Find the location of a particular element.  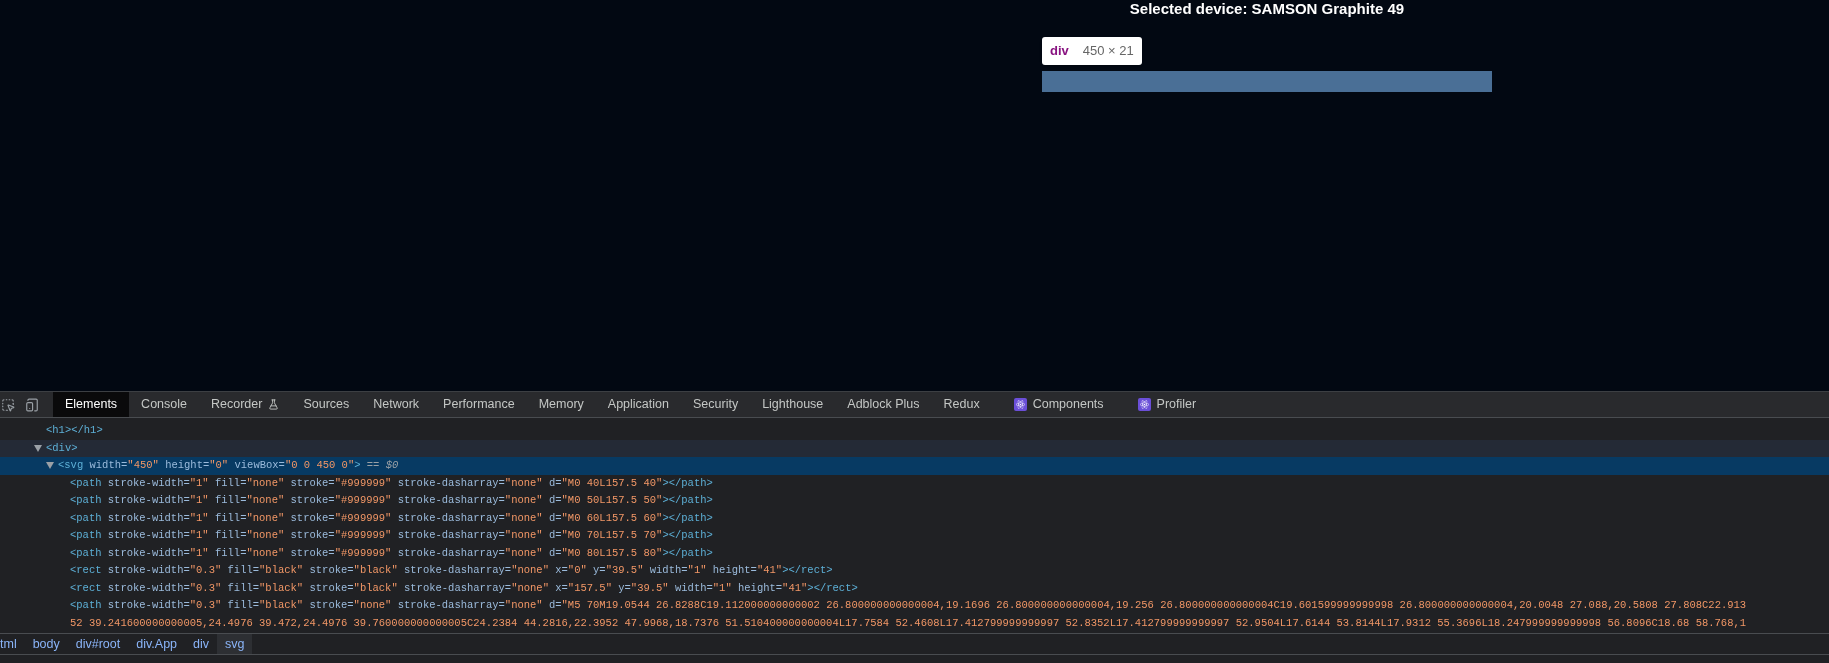

dom-node-row: <path stroke-width="1" fill="none" stroke="#999999" stroke-dasharray="none" d="M0 40L157.5 40"></path> is located at coordinates (914, 483).